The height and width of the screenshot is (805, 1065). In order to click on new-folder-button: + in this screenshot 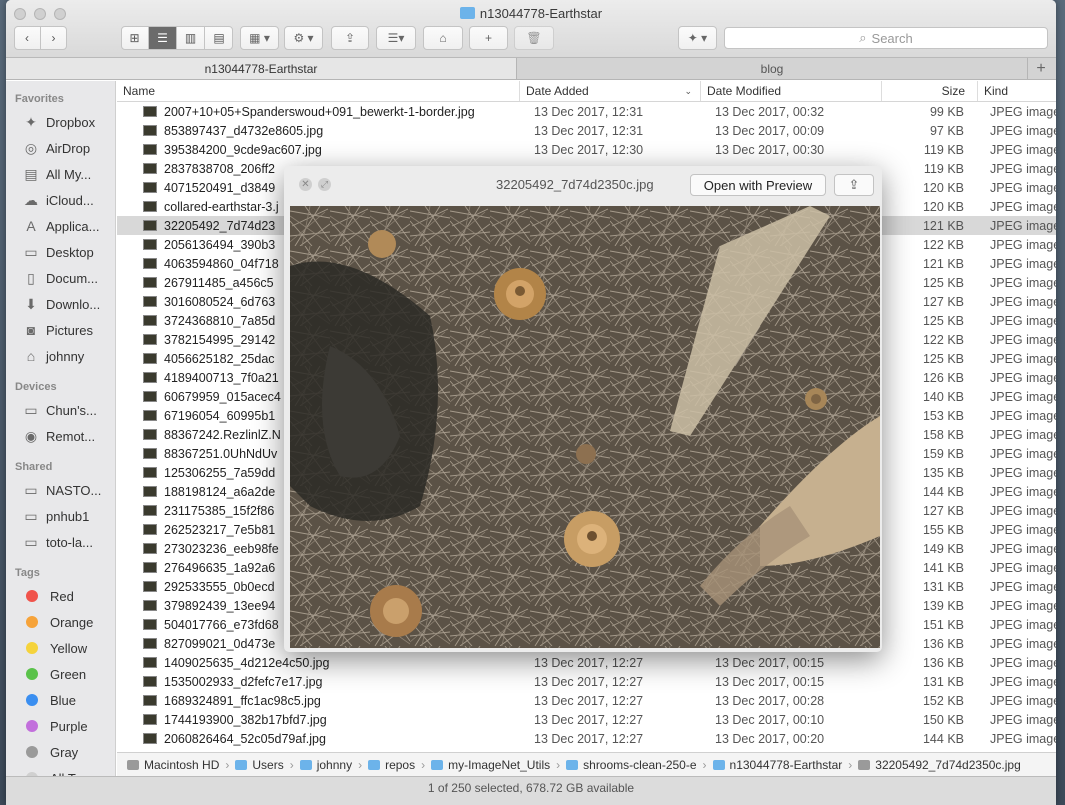, I will do `click(488, 38)`.